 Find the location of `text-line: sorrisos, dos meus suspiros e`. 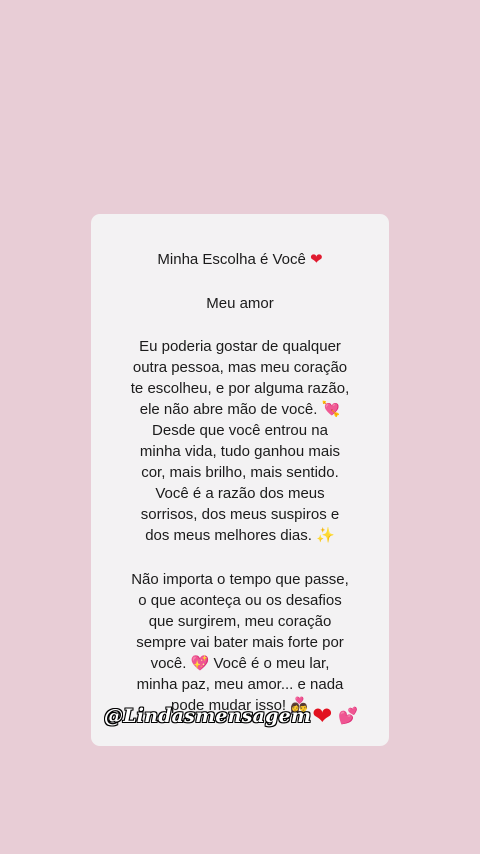

text-line: sorrisos, dos meus suspiros e is located at coordinates (240, 514).